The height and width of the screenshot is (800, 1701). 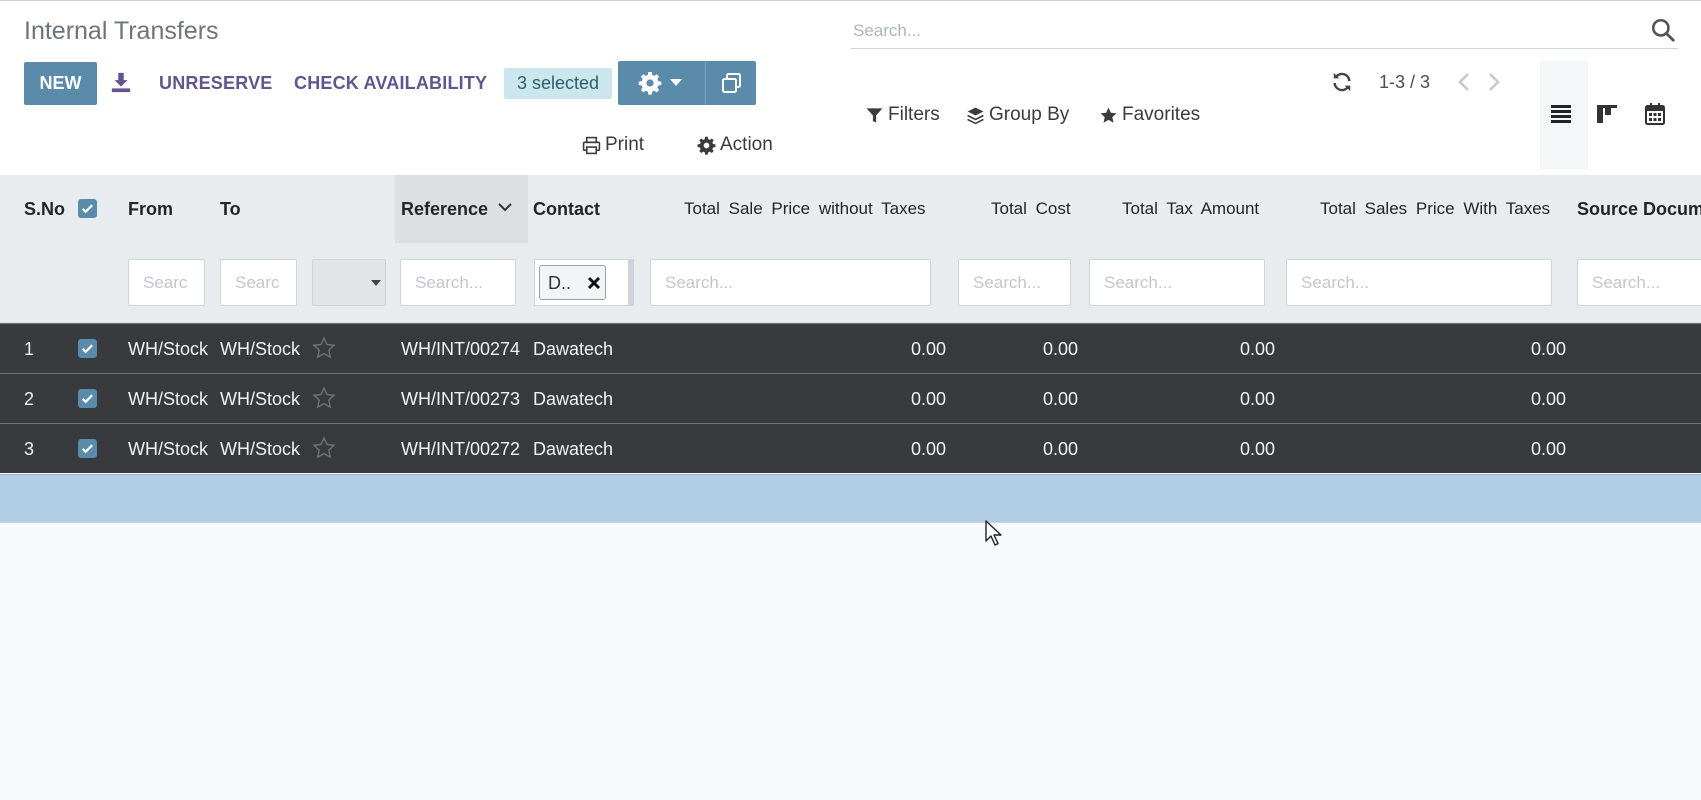 I want to click on header-total-sales-with-taxes: Total Sales Price With Taxes, so click(x=1444, y=209).